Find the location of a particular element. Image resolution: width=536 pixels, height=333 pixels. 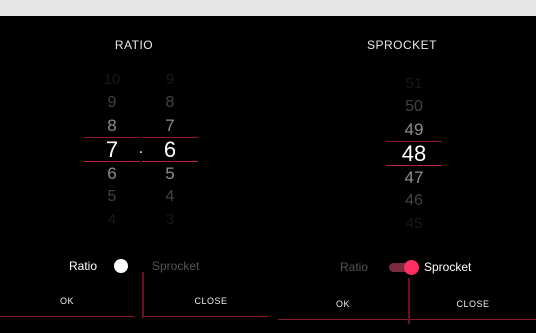

picker-value: 49 is located at coordinates (414, 130).